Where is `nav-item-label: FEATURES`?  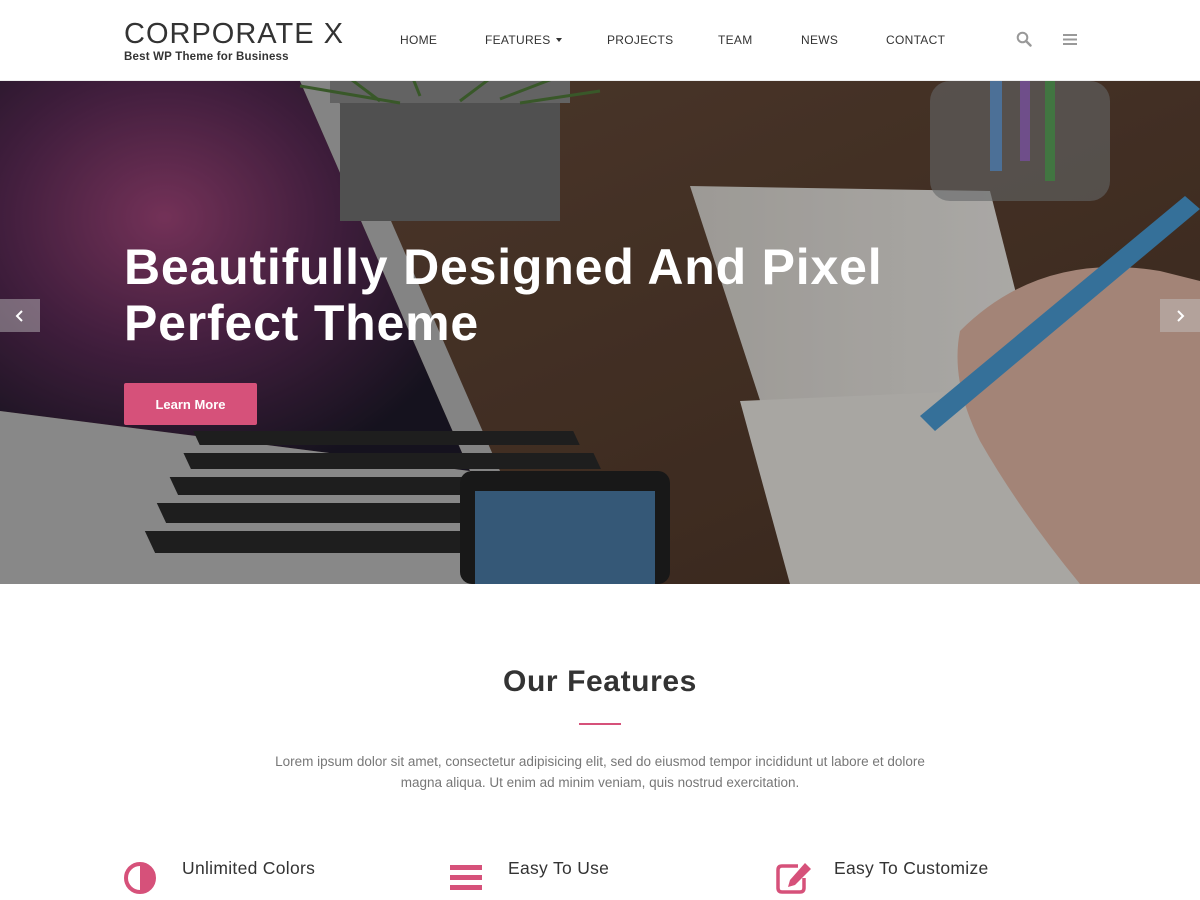
nav-item-label: FEATURES is located at coordinates (518, 40).